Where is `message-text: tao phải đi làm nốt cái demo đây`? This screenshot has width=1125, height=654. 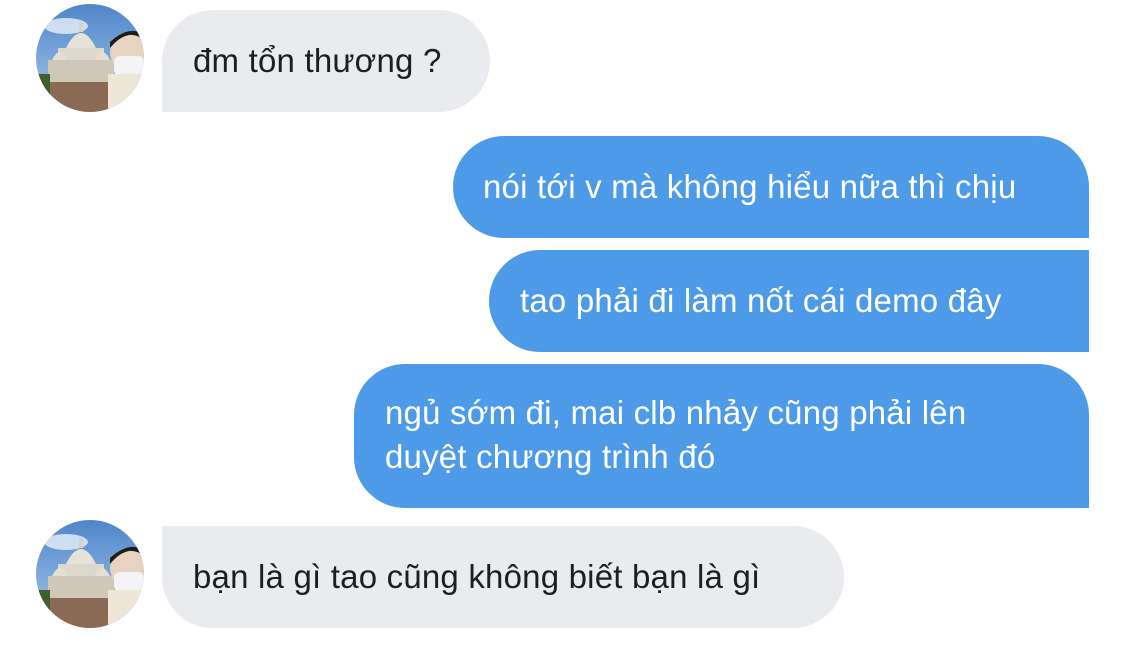 message-text: tao phải đi làm nốt cái demo đây is located at coordinates (761, 300).